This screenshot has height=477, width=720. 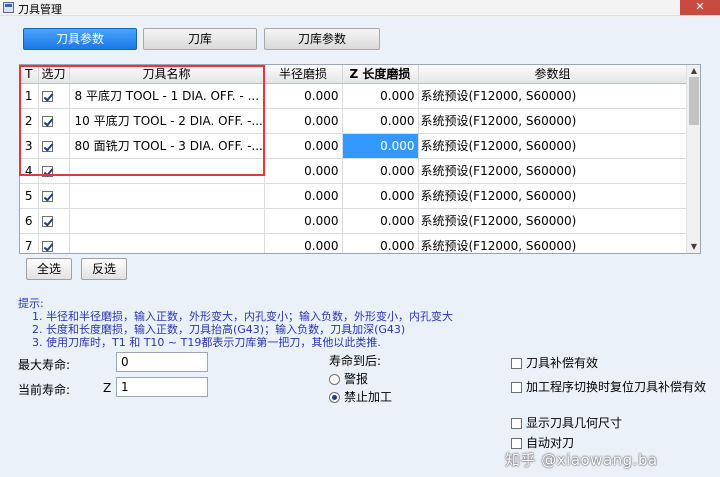 What do you see at coordinates (553, 74) in the screenshot?
I see `col-header-param-group: 参数组` at bounding box center [553, 74].